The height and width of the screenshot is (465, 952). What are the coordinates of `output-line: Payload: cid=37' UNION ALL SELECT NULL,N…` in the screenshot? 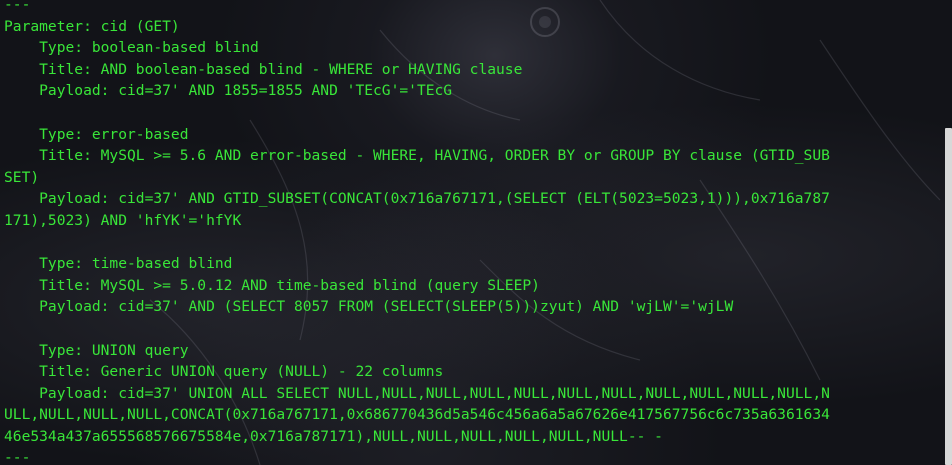 It's located at (417, 393).